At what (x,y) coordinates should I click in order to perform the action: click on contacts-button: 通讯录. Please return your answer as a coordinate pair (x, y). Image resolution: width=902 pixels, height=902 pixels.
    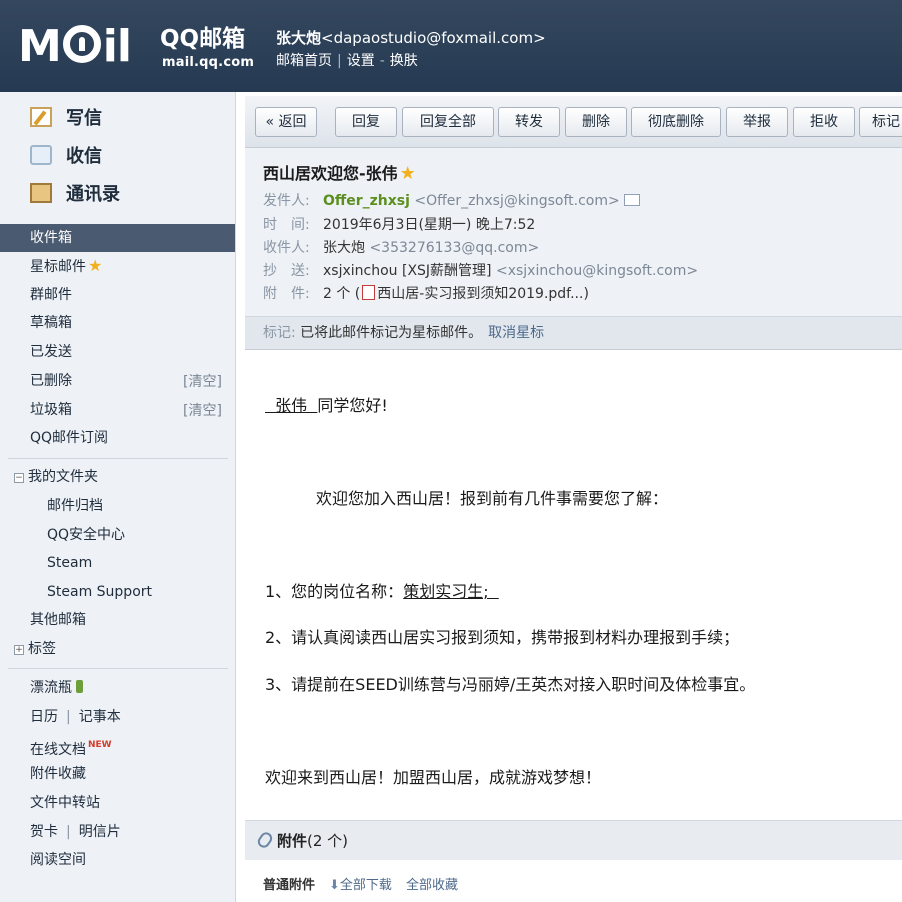
    Looking at the image, I should click on (75, 193).